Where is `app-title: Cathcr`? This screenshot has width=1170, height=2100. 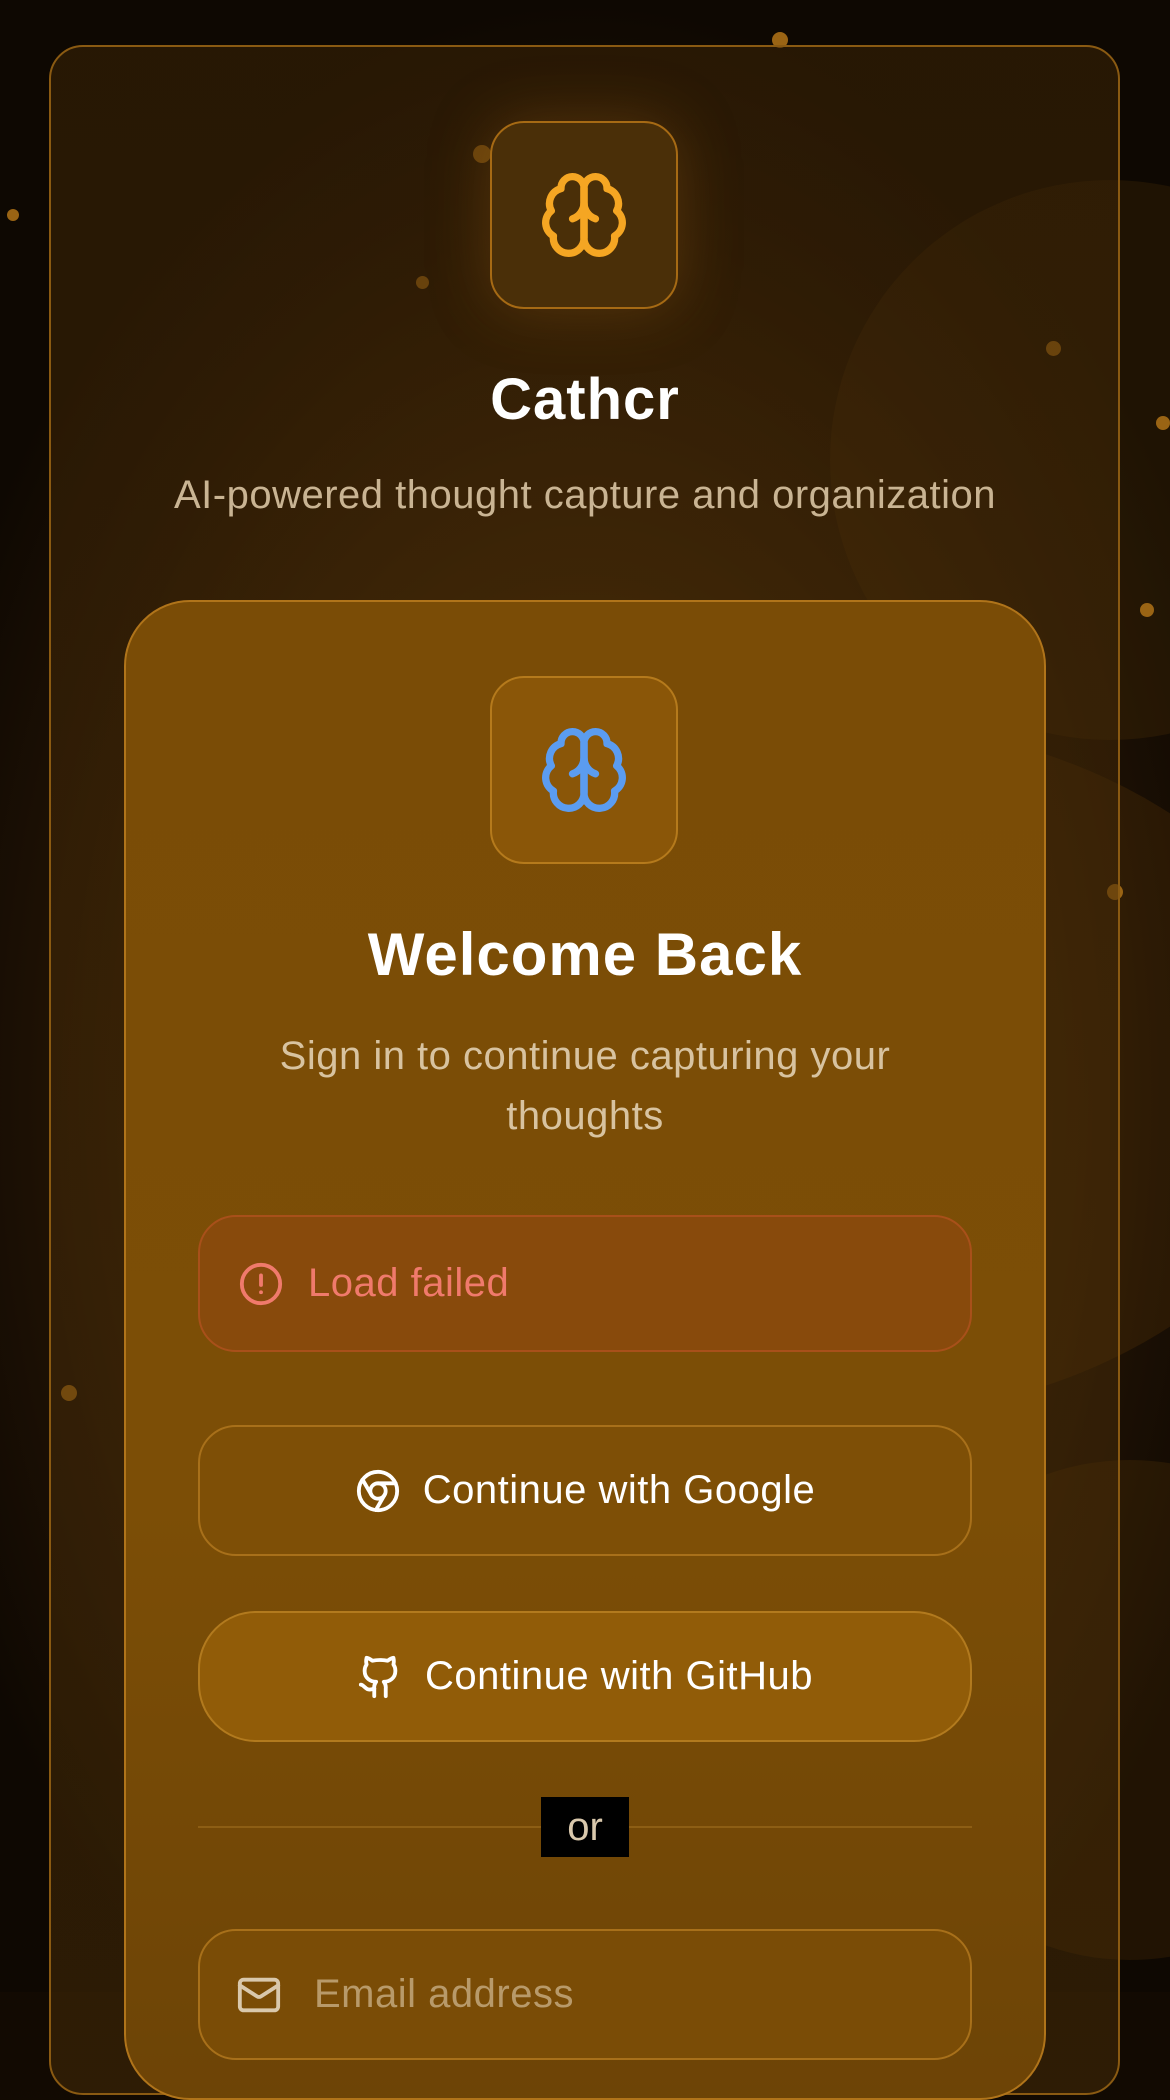 app-title: Cathcr is located at coordinates (585, 399).